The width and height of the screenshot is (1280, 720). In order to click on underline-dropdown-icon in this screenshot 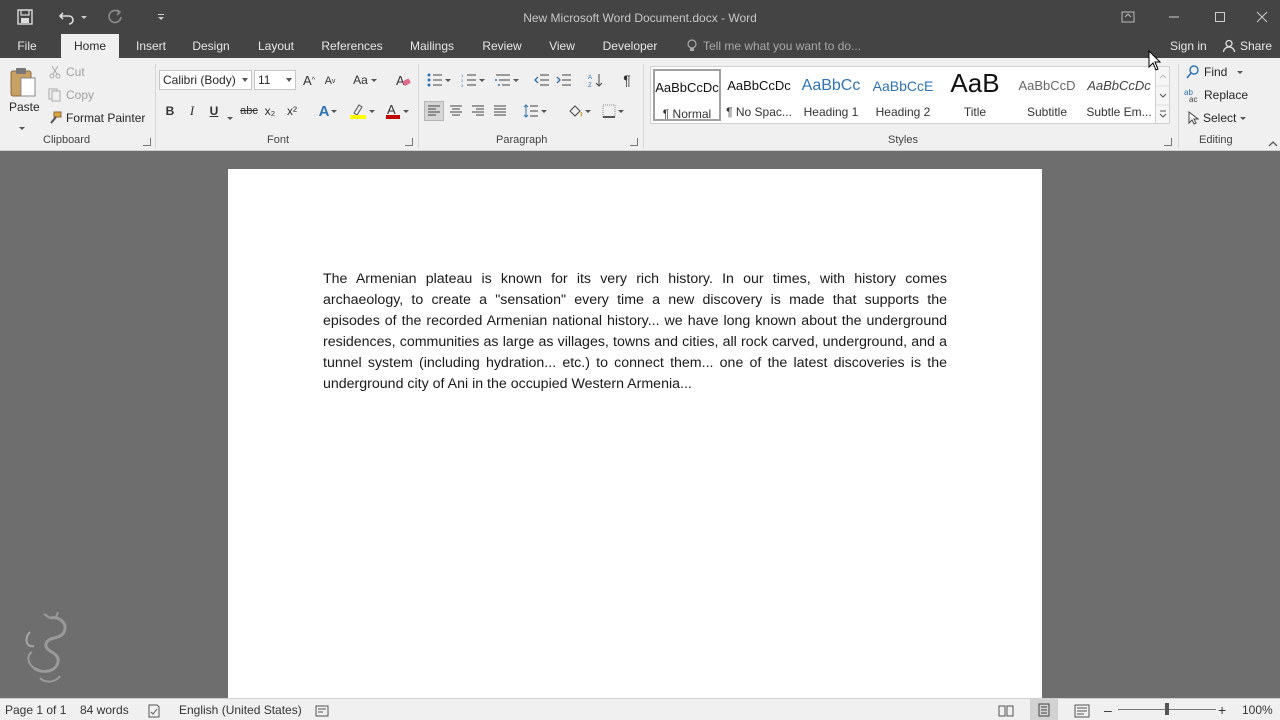, I will do `click(230, 116)`.